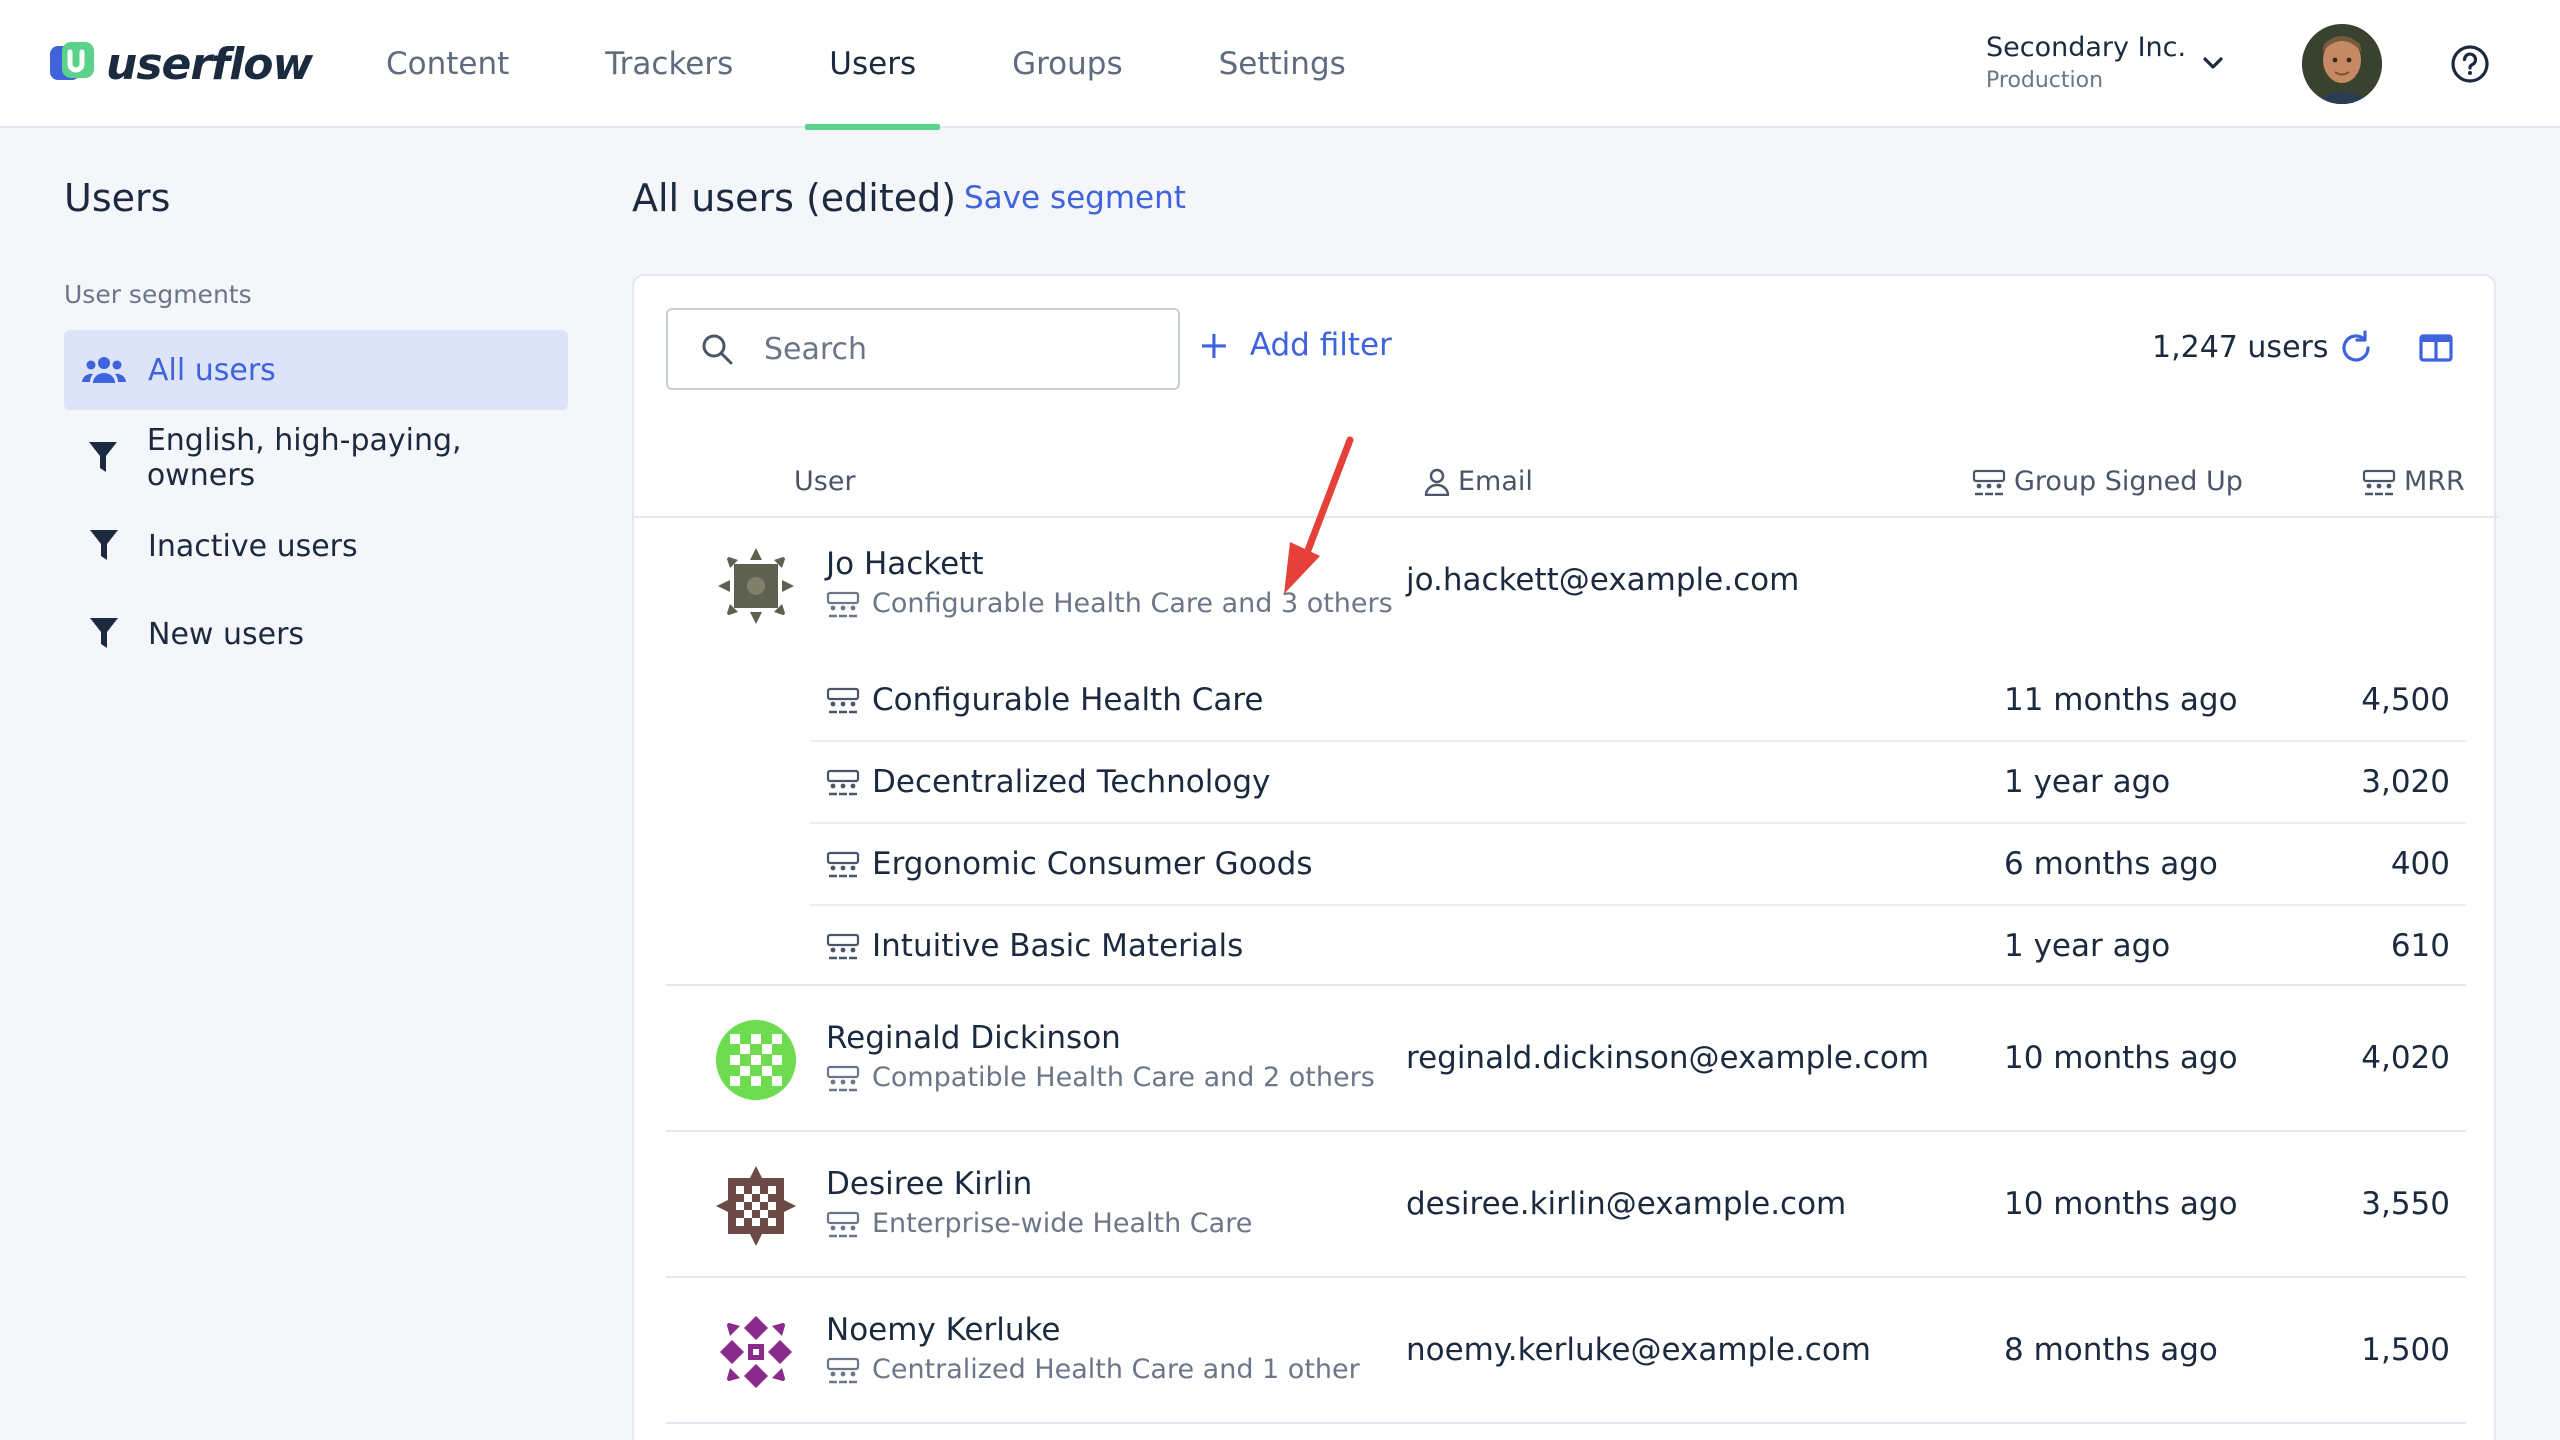 Image resolution: width=2560 pixels, height=1440 pixels. I want to click on main-nav: Content Trackers Users Groups Settings, so click(866, 65).